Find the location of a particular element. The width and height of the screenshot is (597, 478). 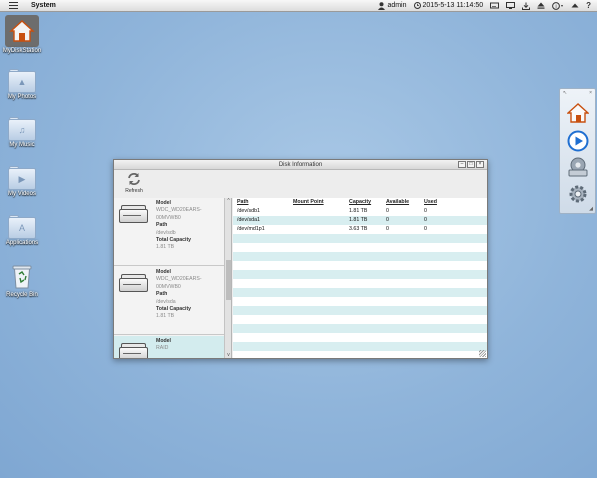

username: admin is located at coordinates (397, 5).